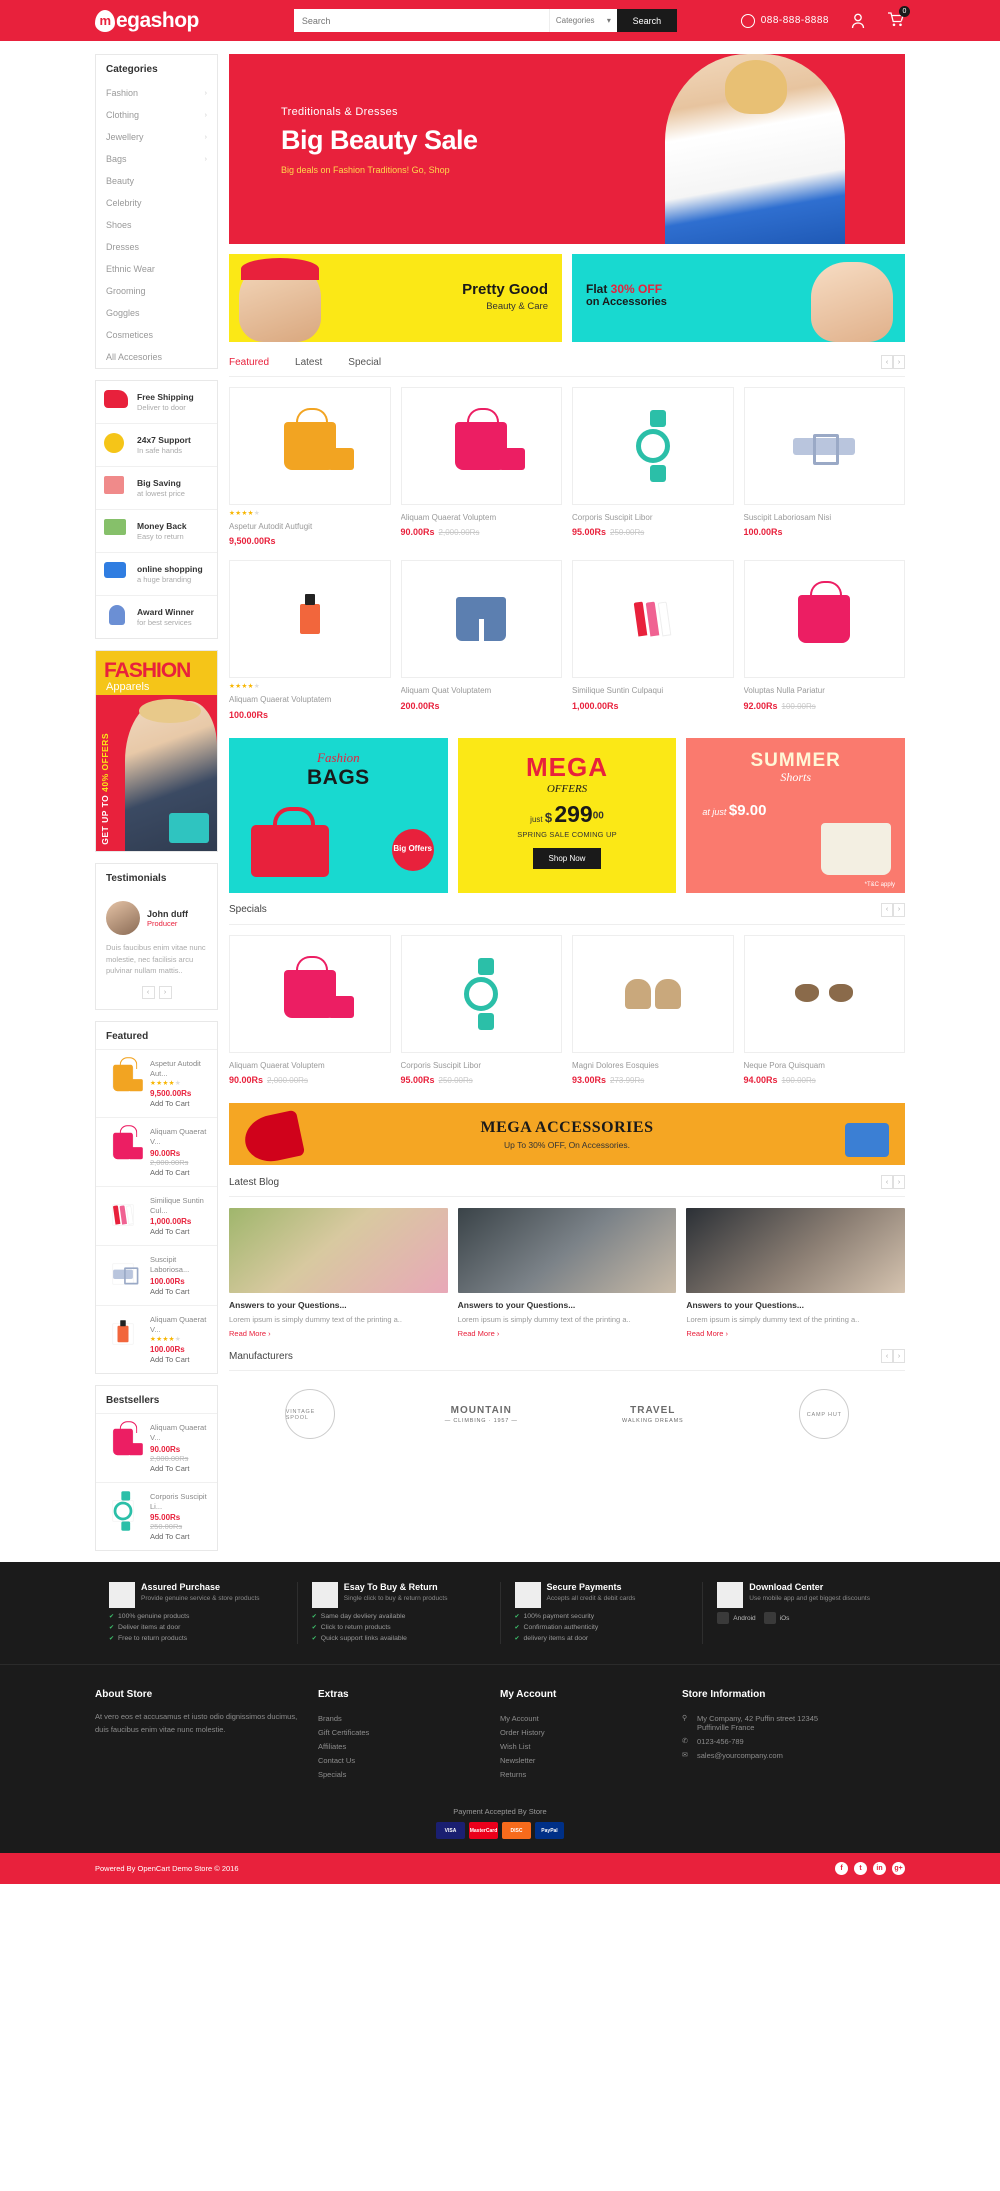  What do you see at coordinates (887, 1182) in the screenshot?
I see `blog-prev-button: ‹` at bounding box center [887, 1182].